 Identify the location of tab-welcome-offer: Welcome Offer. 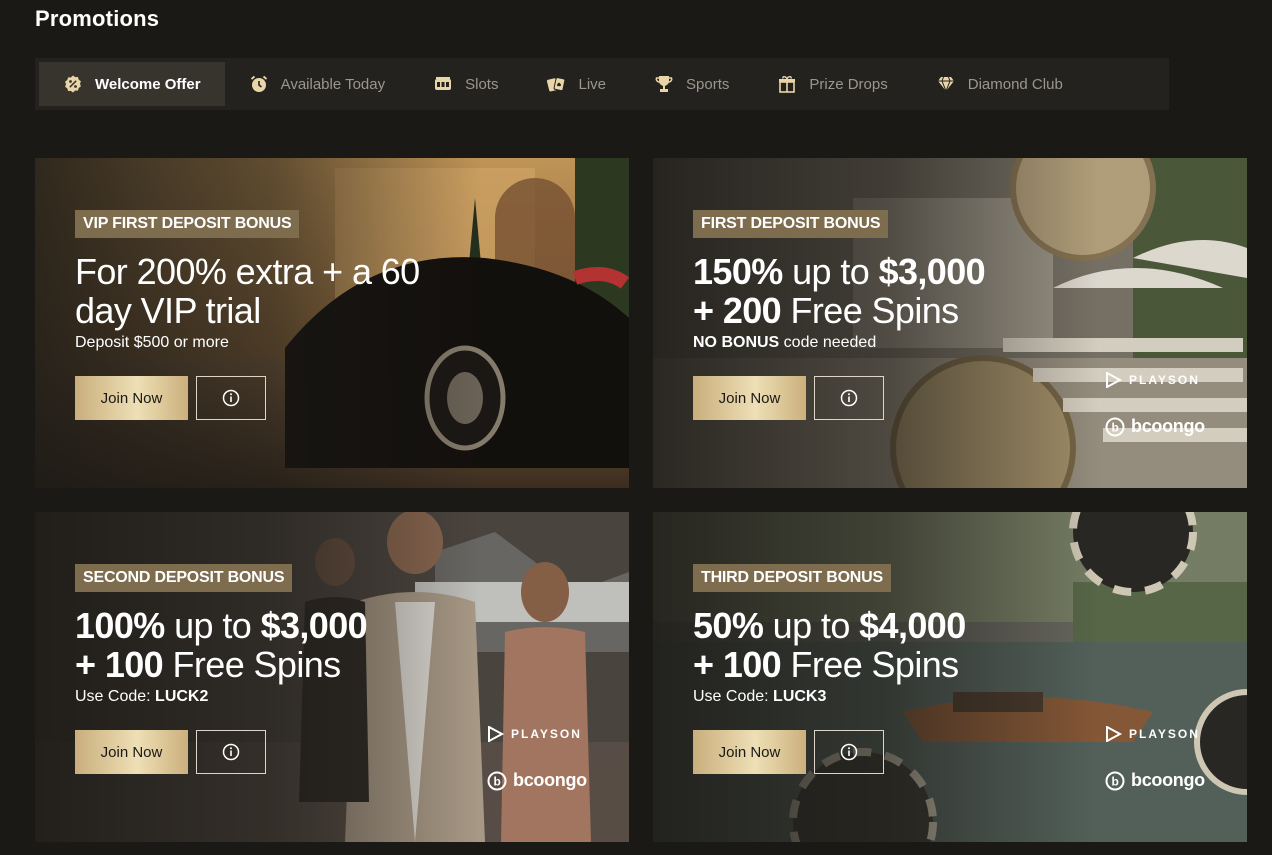
(132, 84).